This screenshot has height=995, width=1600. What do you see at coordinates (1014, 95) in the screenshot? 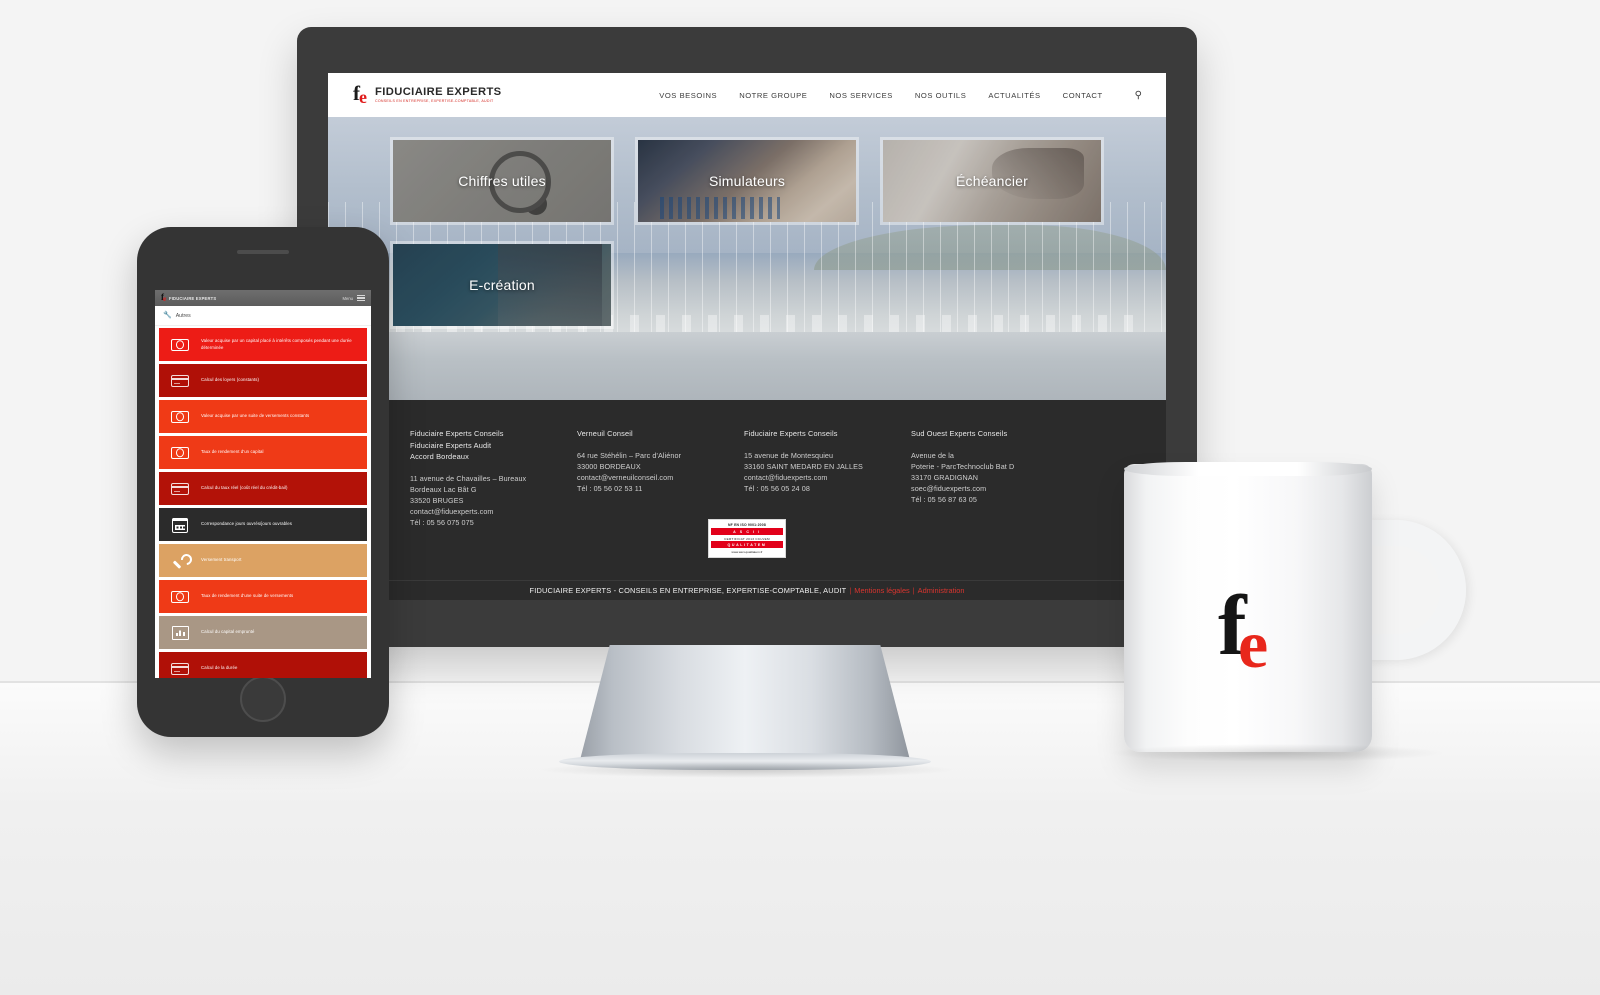
I see `nav-item-actualites: ACTUALITÉS` at bounding box center [1014, 95].